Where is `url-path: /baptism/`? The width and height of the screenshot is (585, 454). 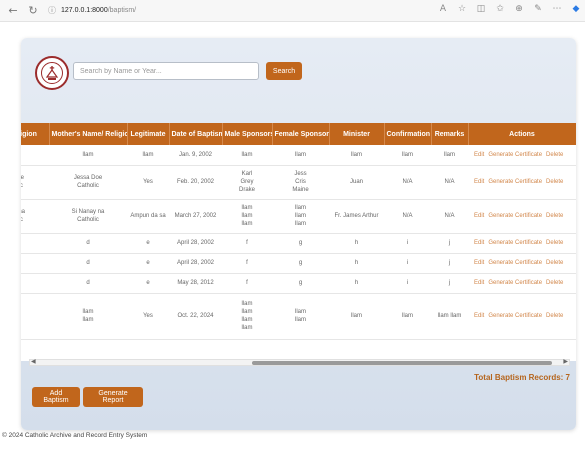
url-path: /baptism/ is located at coordinates (122, 10).